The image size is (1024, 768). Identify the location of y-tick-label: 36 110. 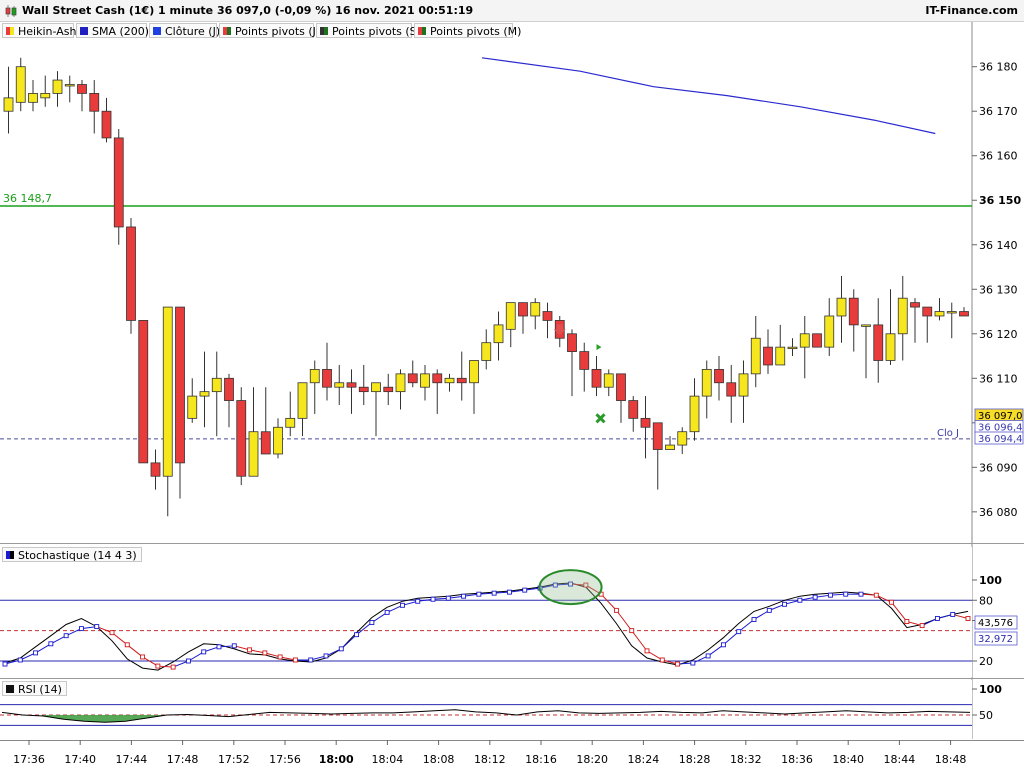
(998, 378).